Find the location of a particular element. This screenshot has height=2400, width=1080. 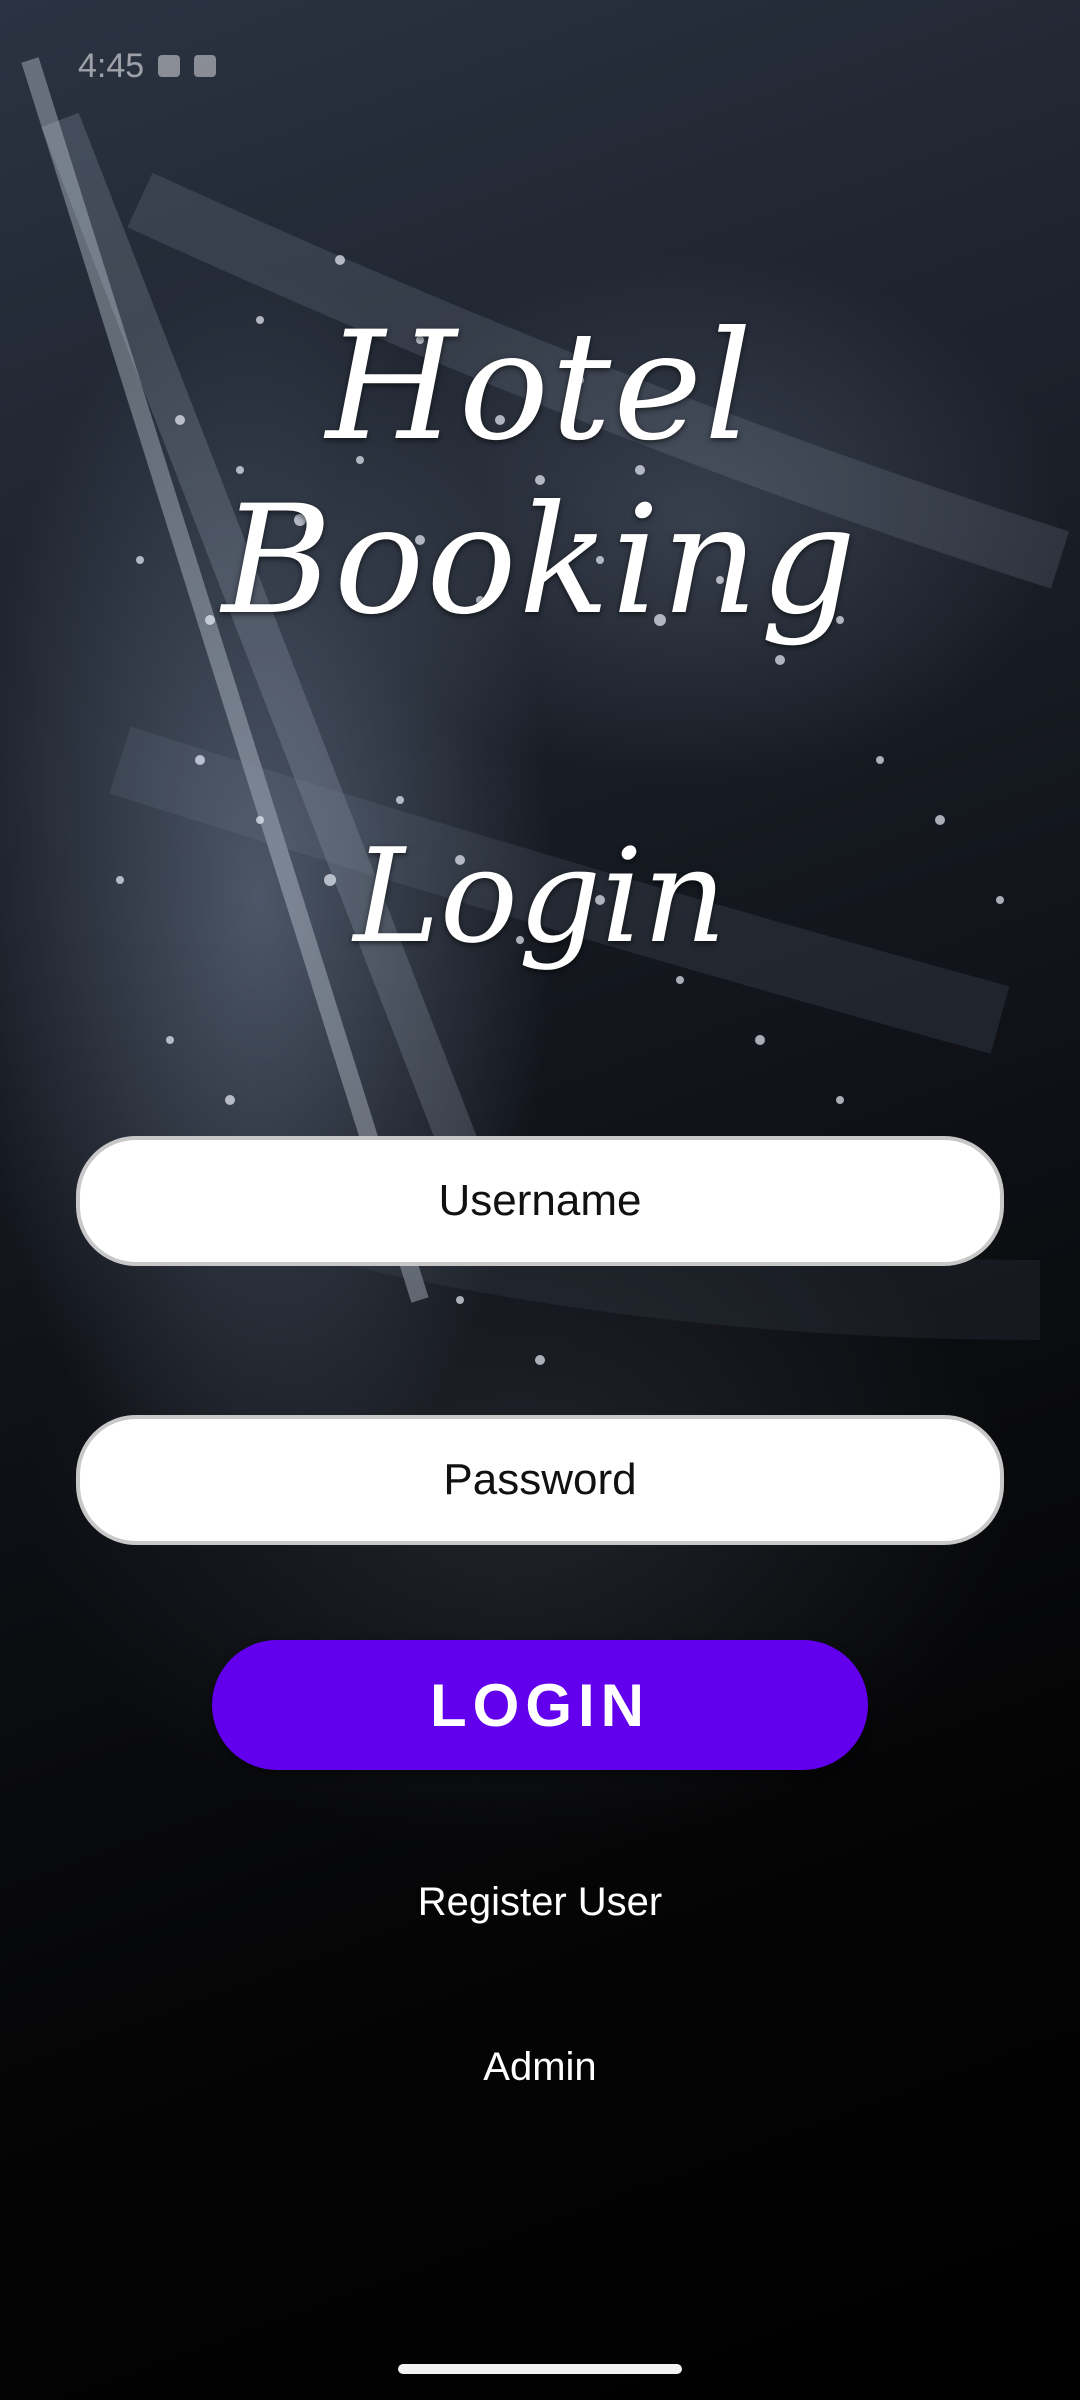

status-time: 4:45 is located at coordinates (111, 65).